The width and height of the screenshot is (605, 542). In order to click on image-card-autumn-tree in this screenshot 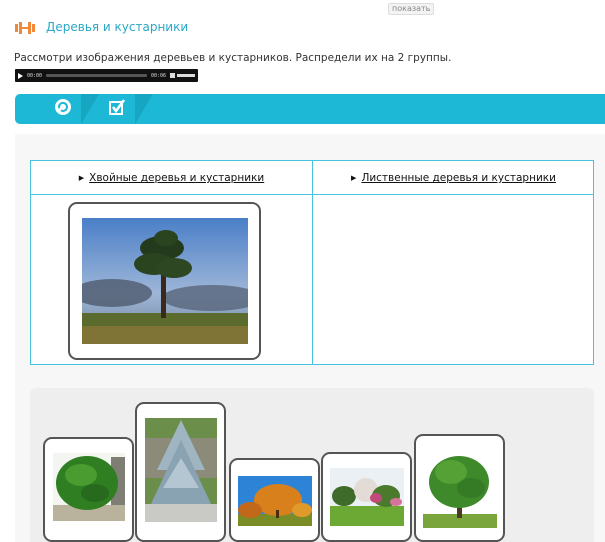, I will do `click(274, 500)`.